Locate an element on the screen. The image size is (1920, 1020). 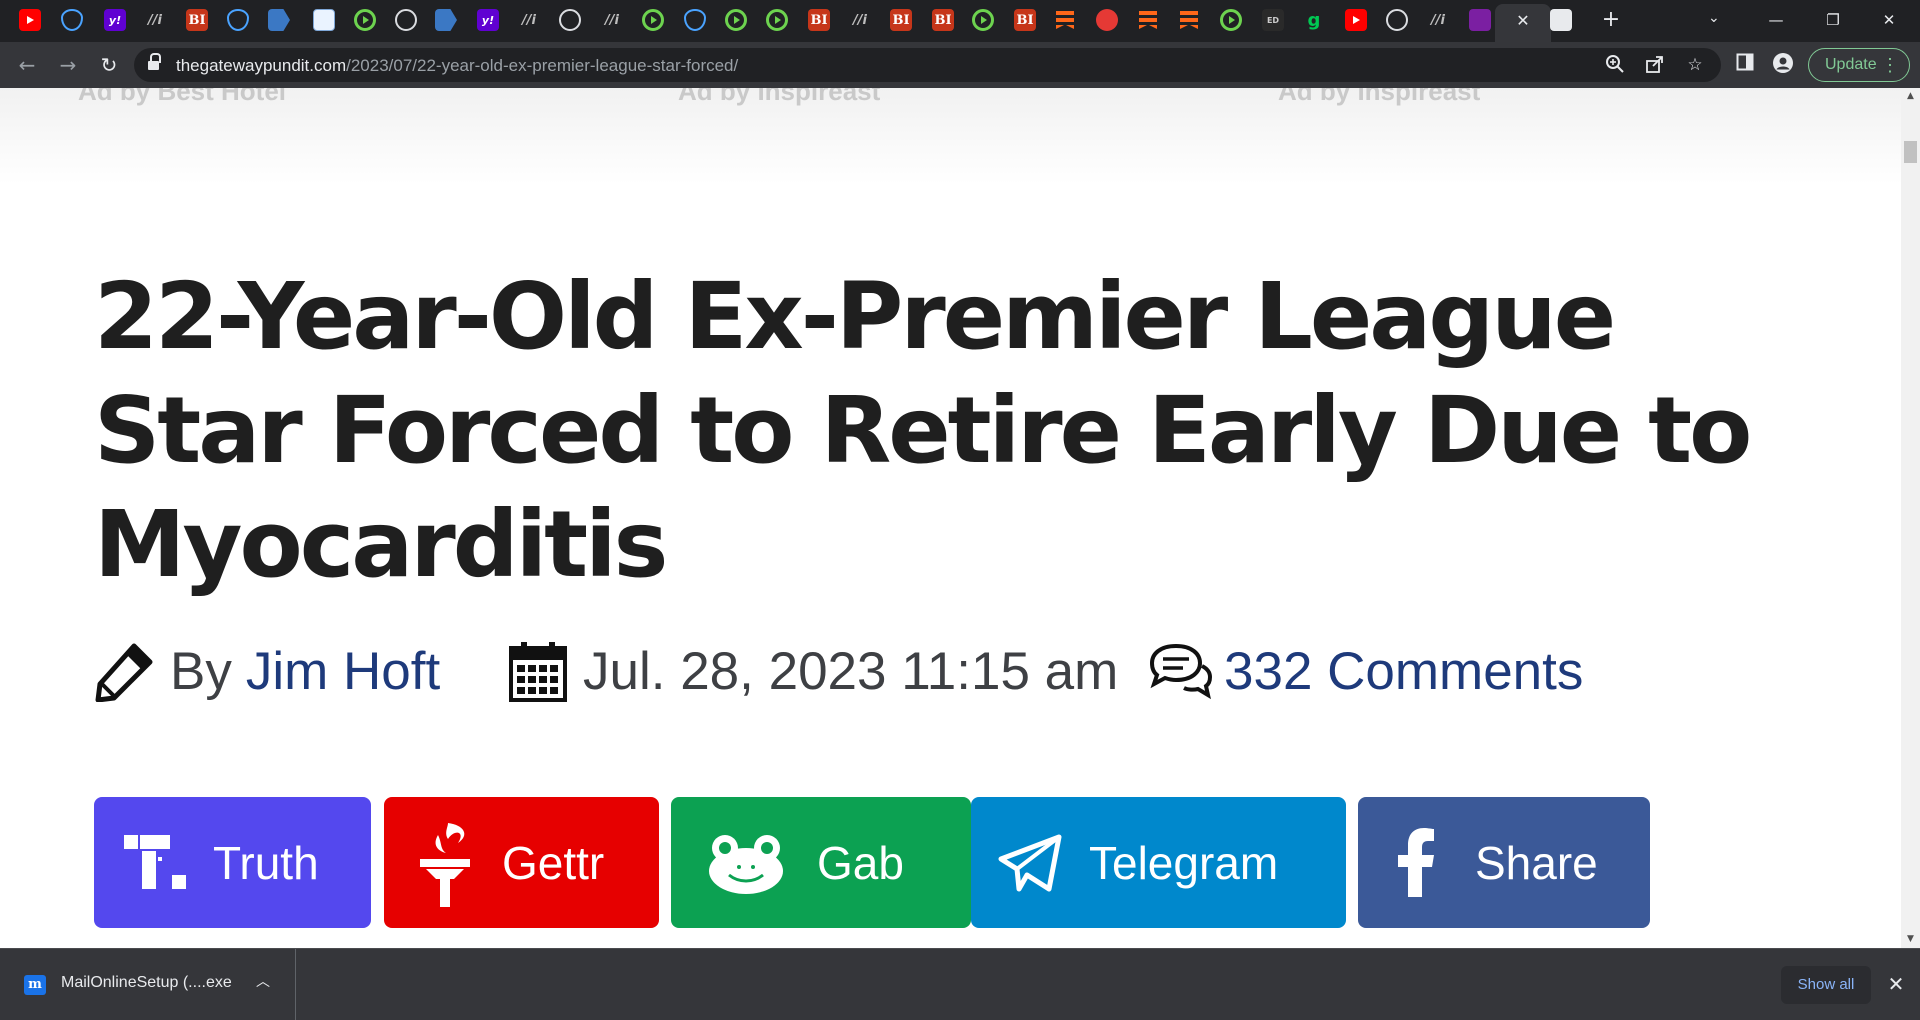
gab-frog-icon is located at coordinates (746, 864).